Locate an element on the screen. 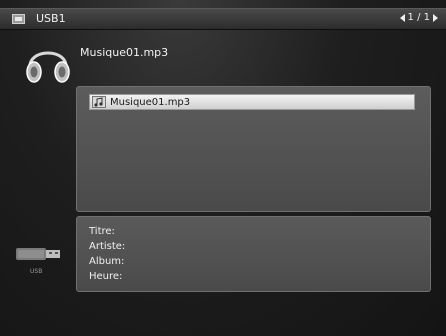 The height and width of the screenshot is (336, 446). time-label: Heure: is located at coordinates (106, 276).